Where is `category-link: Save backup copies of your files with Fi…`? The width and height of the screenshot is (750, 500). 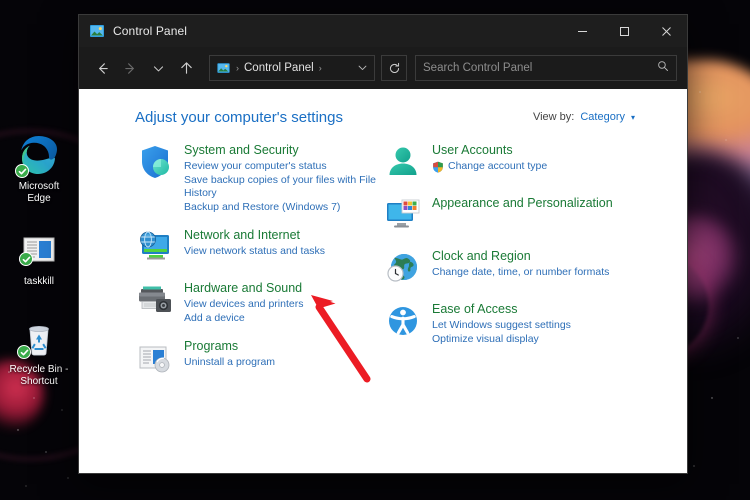 category-link: Save backup copies of your files with Fi… is located at coordinates (282, 187).